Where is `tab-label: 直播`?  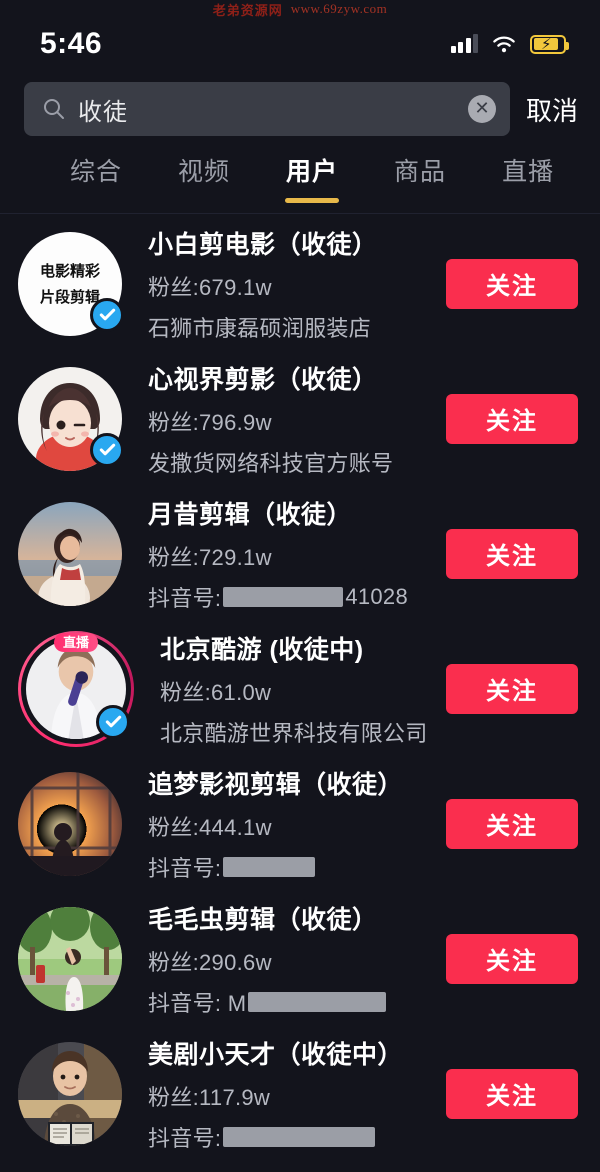 tab-label: 直播 is located at coordinates (528, 172).